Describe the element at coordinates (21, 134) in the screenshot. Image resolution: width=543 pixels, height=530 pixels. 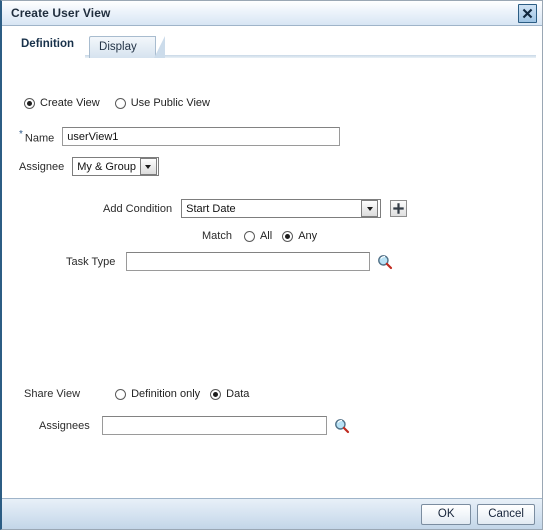
I see `required-marker: *` at that location.